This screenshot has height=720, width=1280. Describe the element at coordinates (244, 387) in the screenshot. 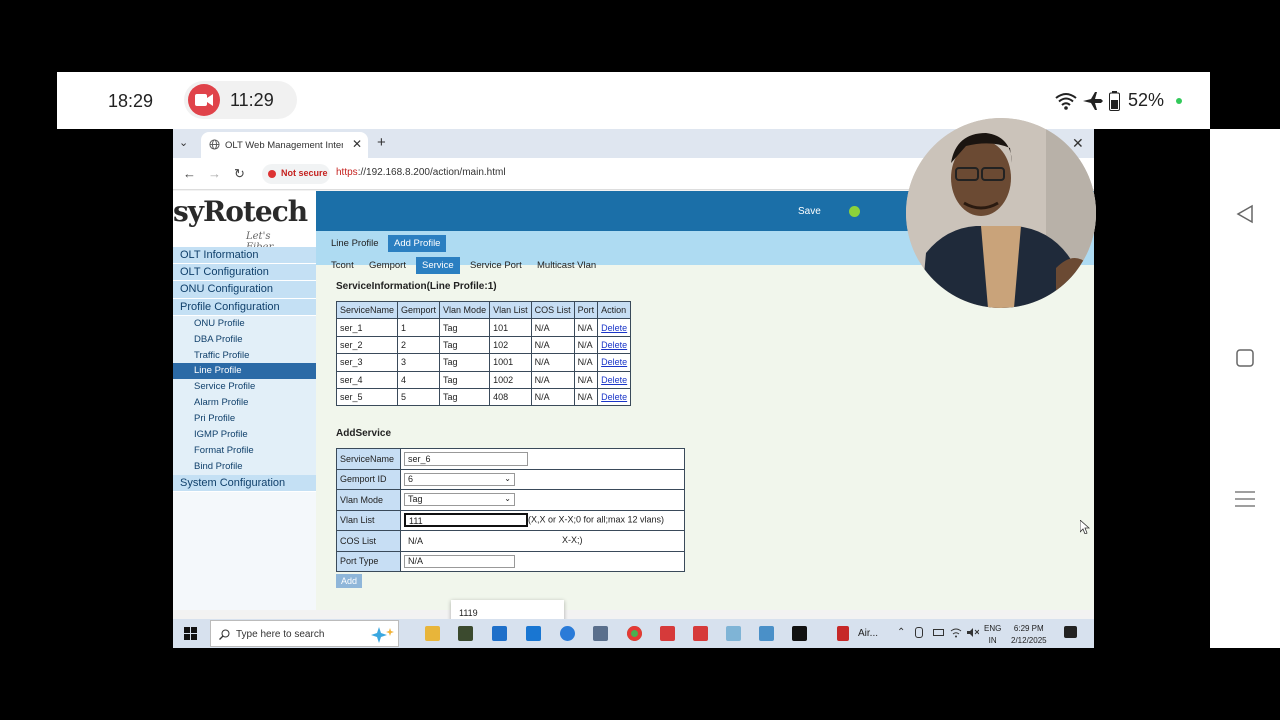

I see `sidebar-subitem-service-profile: Service Profile` at that location.